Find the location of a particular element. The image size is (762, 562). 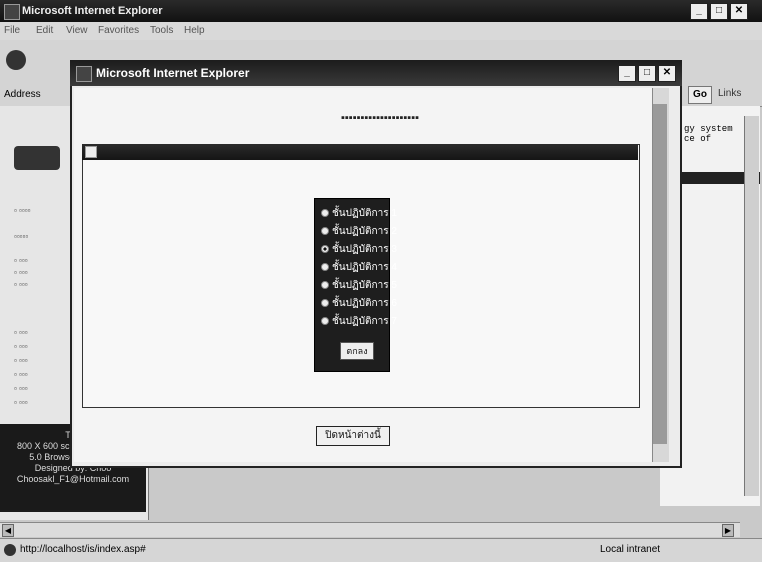

popup-close-icon: ✕ is located at coordinates (667, 73).